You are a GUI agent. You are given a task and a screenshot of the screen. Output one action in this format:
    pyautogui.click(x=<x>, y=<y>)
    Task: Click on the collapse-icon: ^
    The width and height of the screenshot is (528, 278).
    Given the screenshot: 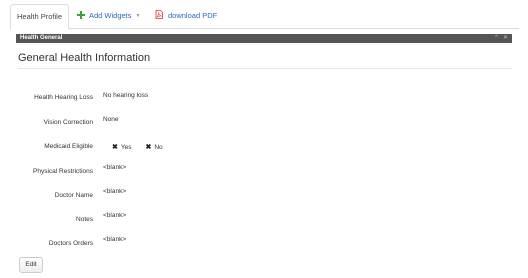 What is the action you would take?
    pyautogui.click(x=496, y=38)
    